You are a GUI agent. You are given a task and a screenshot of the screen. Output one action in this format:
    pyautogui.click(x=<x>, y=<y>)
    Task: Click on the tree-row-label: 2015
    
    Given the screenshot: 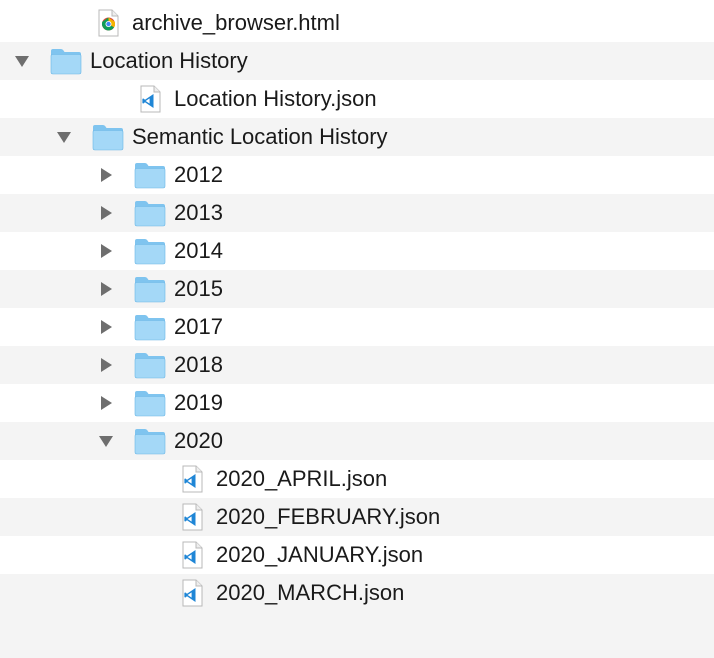 What is the action you would take?
    pyautogui.click(x=198, y=288)
    